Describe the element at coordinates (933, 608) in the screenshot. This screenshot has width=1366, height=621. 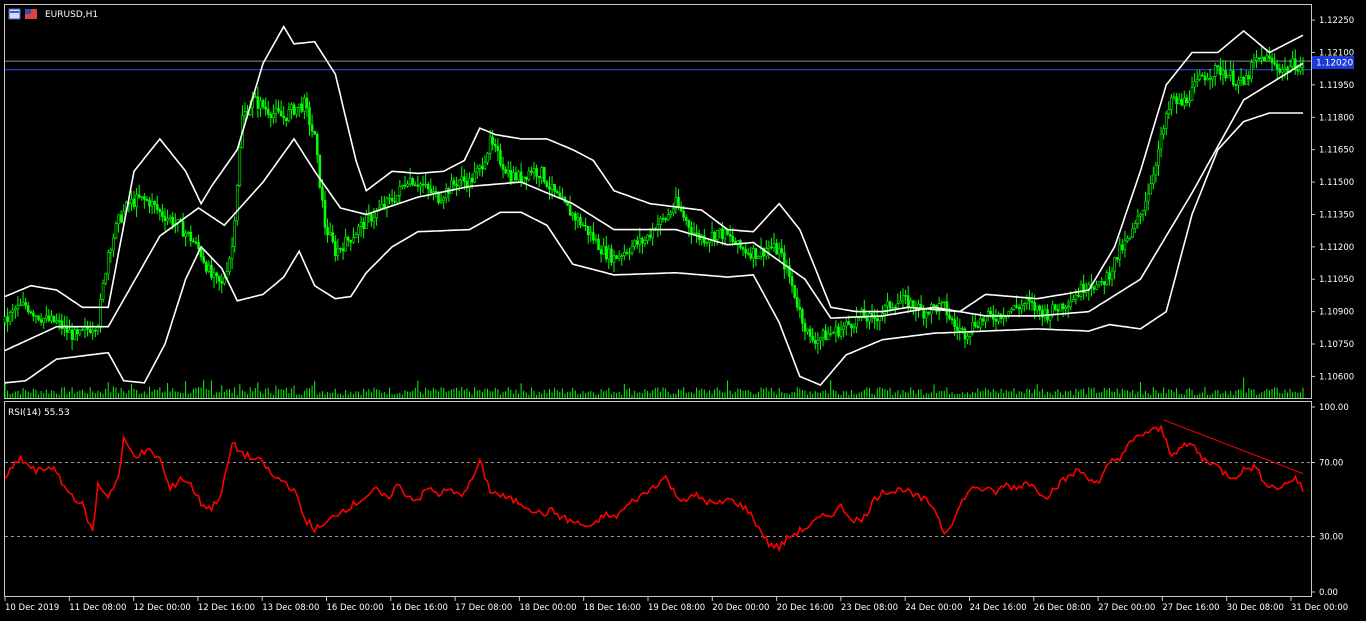
I see `time-tick-label: 24 Dec 00:00` at that location.